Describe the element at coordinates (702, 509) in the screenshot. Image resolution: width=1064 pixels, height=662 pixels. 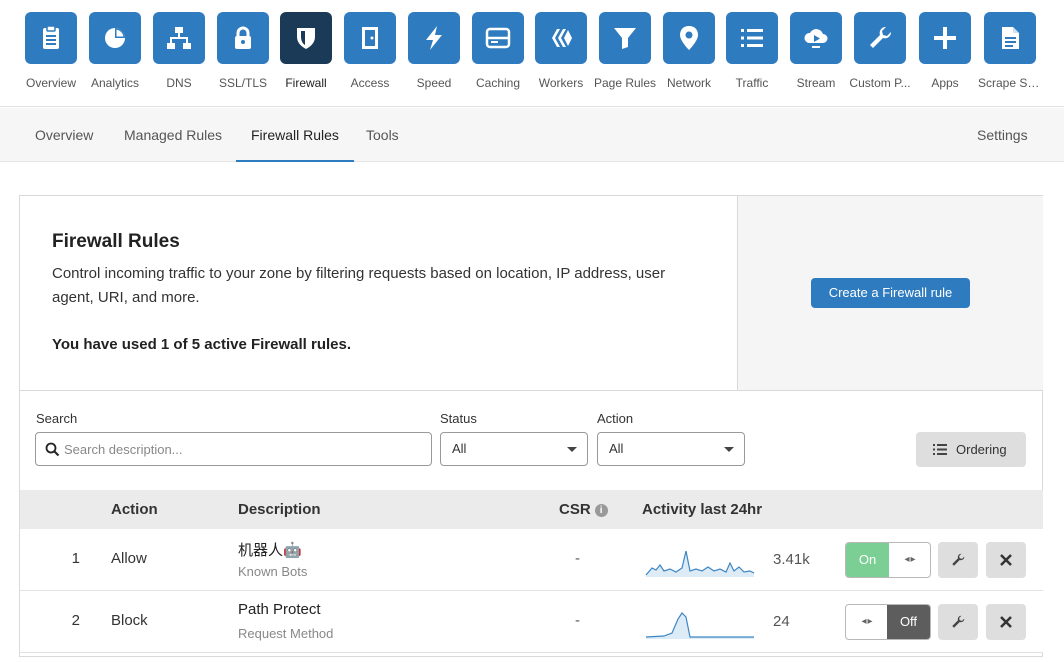
I see `header-activity: Activity last 24hr` at that location.